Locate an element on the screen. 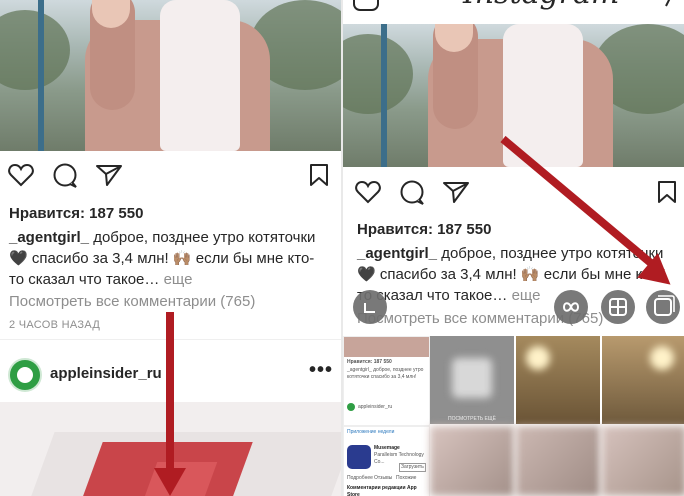 The height and width of the screenshot is (496, 684). mini-app-tab: Отзывы is located at coordinates (383, 478).